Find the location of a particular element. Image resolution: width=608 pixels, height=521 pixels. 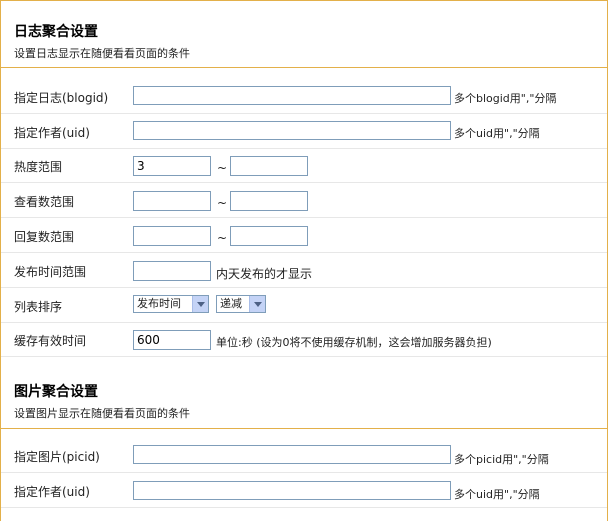

blog-section-divider is located at coordinates (304, 67).